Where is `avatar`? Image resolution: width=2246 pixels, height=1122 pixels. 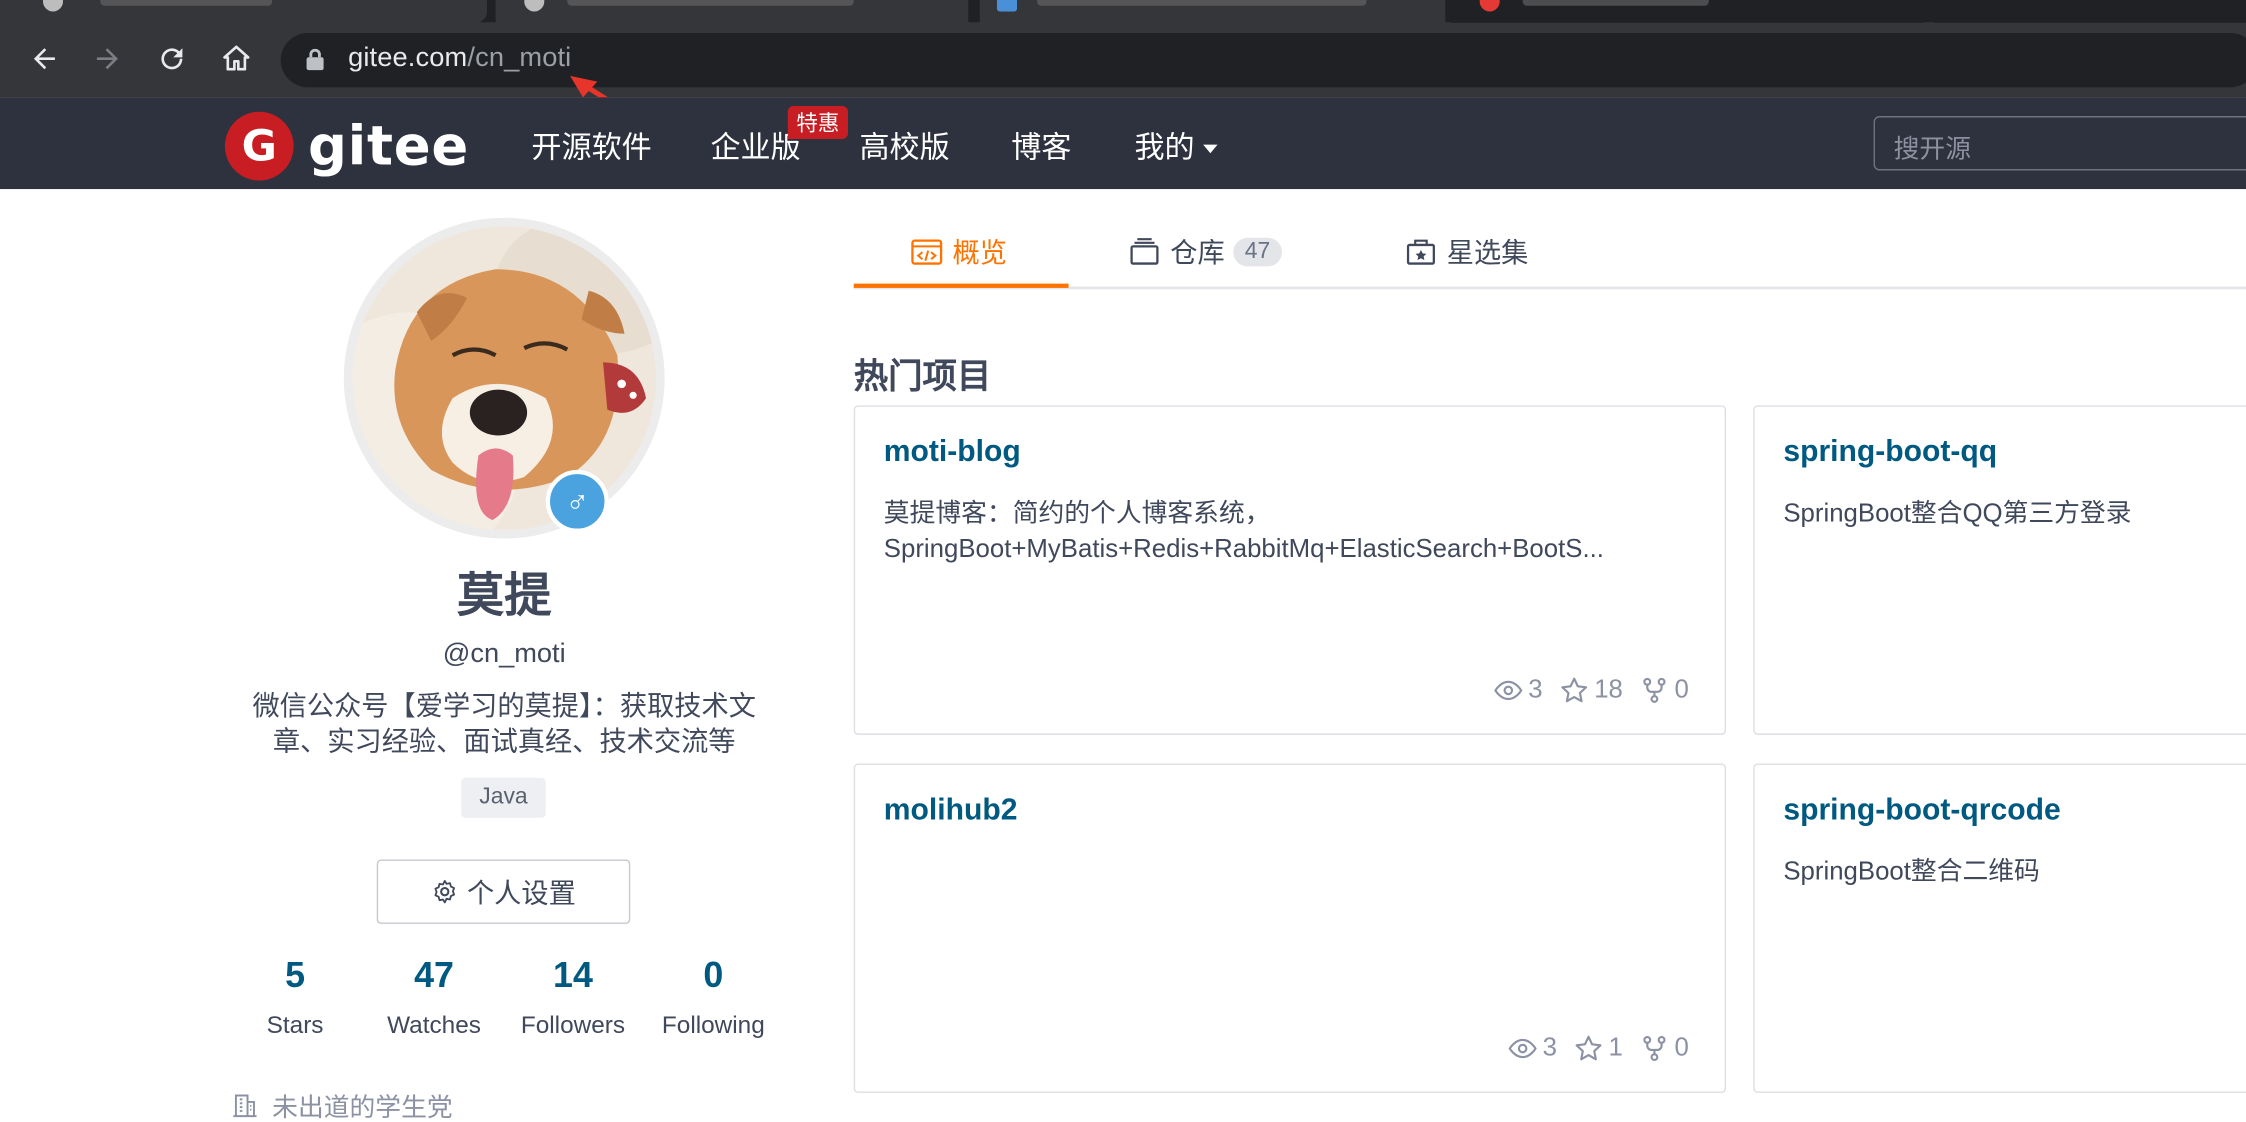 avatar is located at coordinates (504, 378).